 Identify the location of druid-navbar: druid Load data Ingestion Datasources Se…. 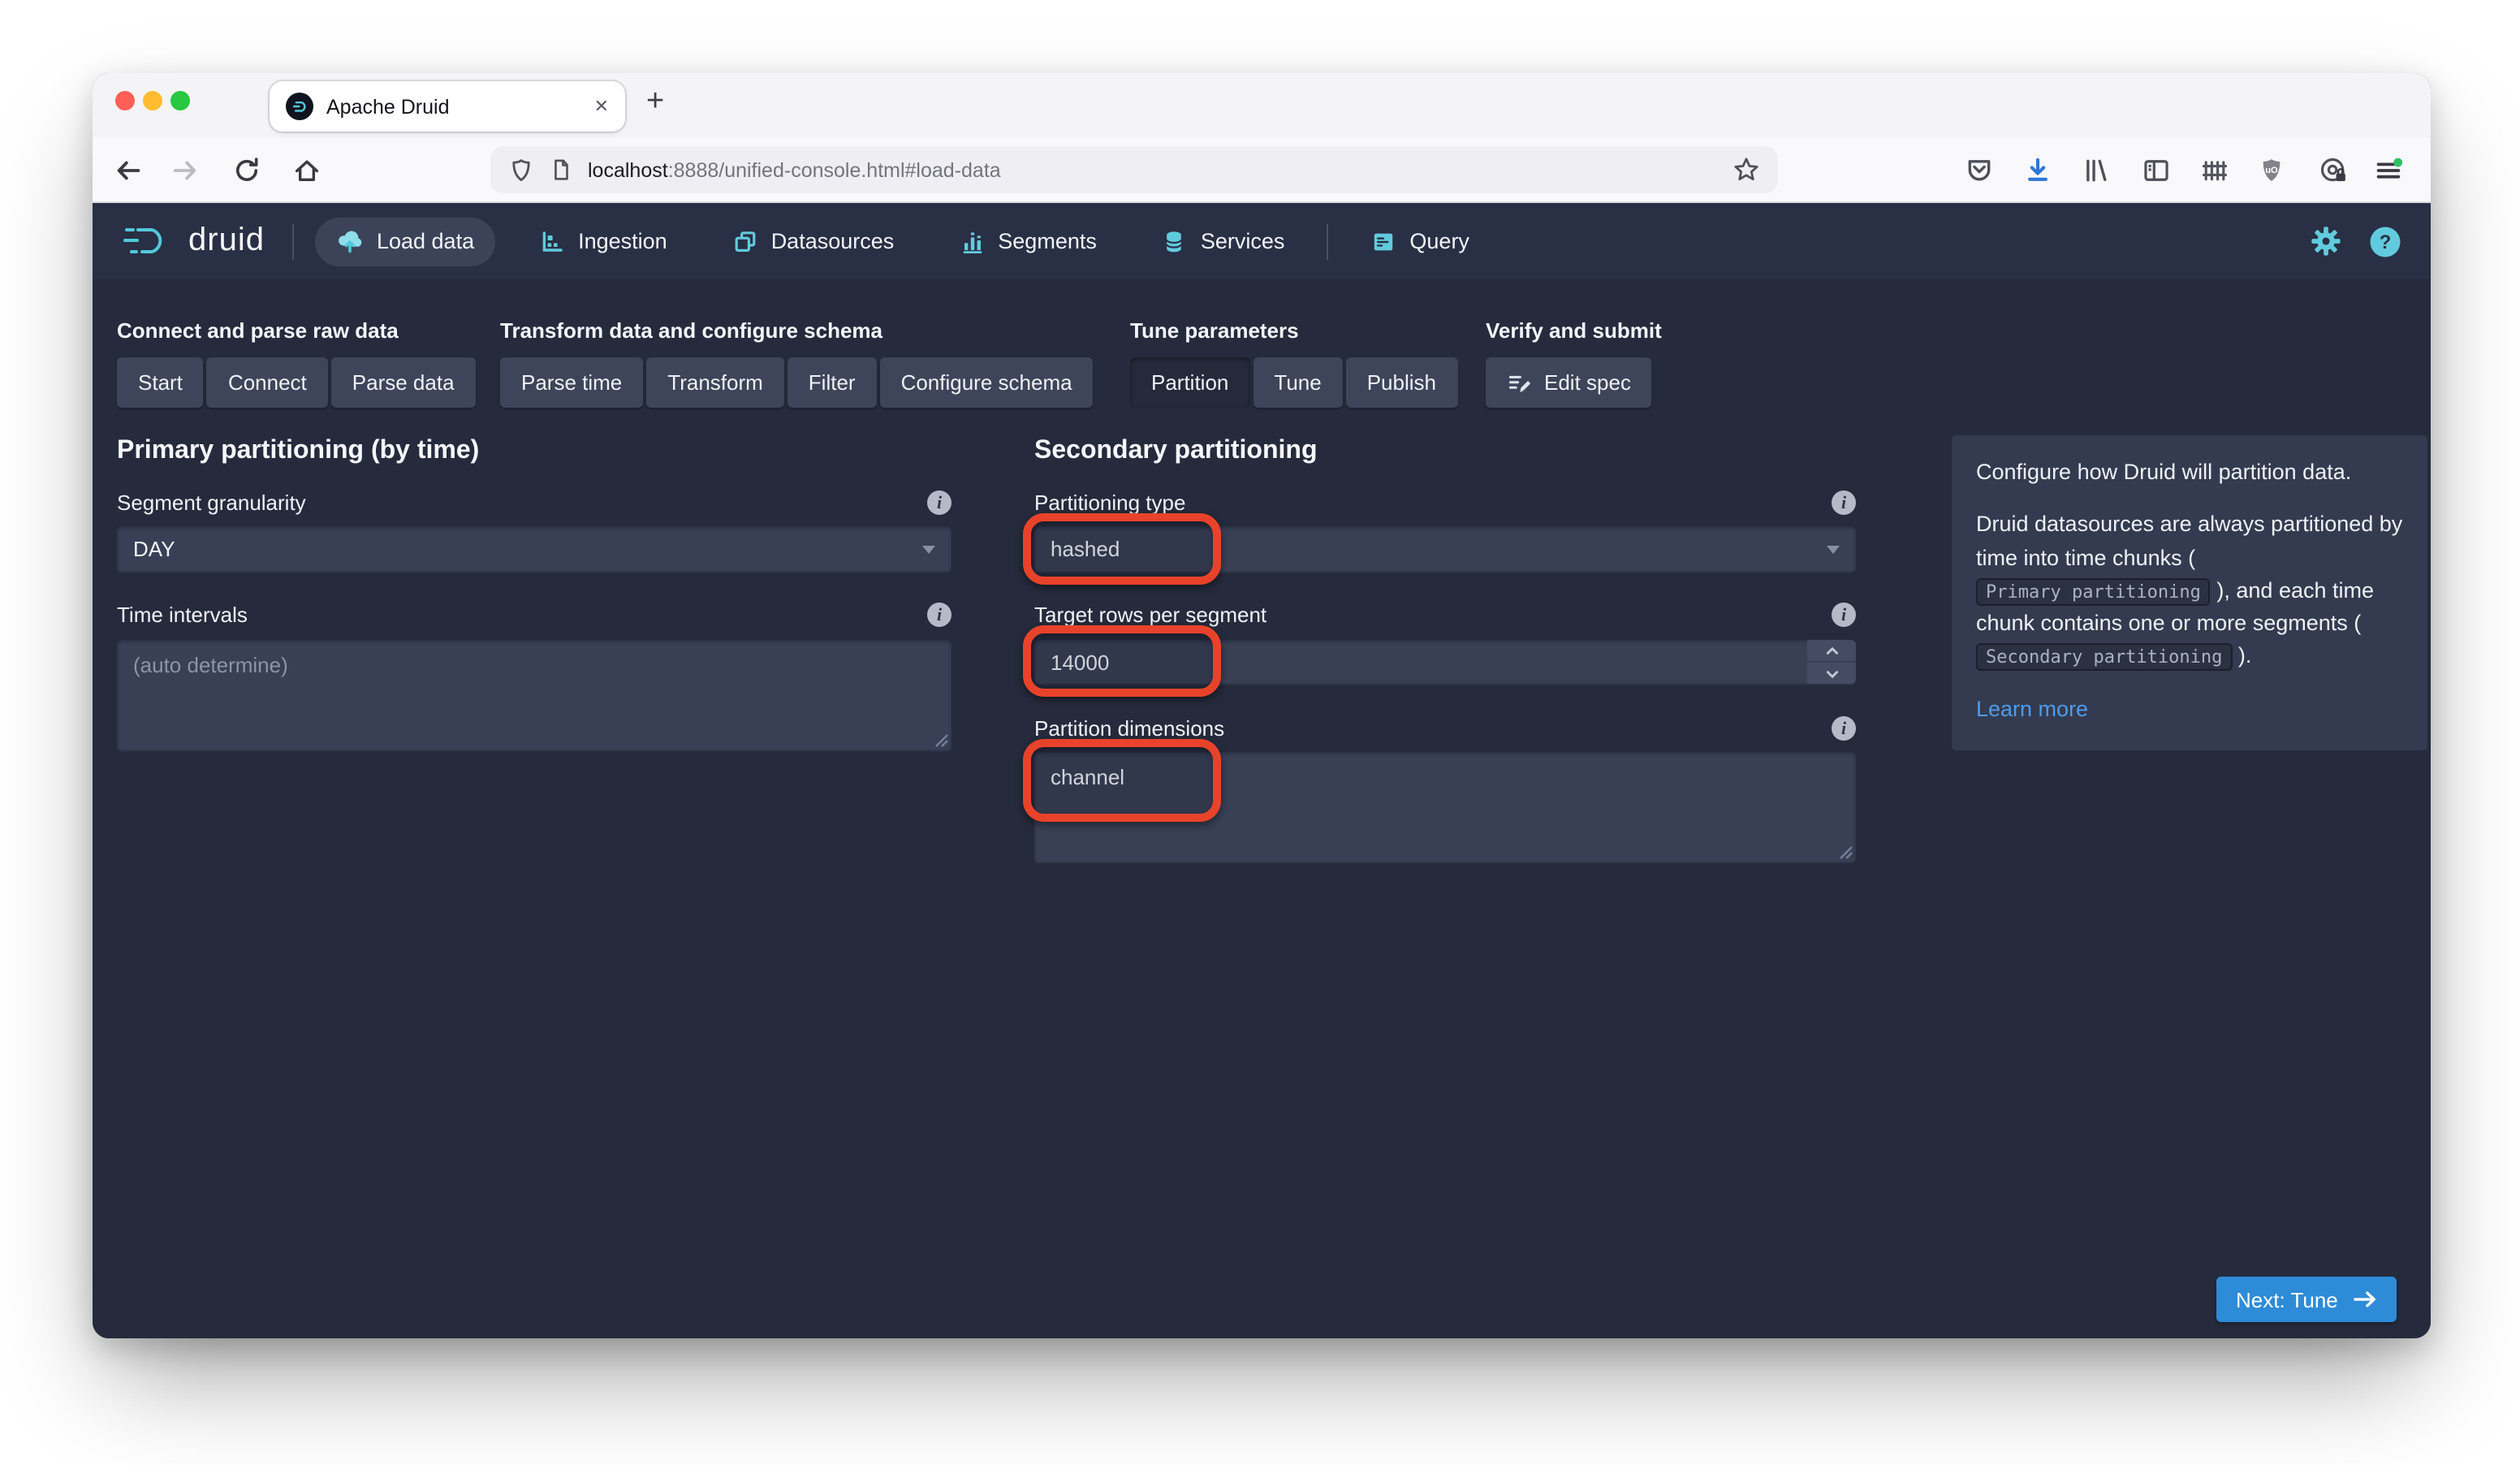
(1262, 241).